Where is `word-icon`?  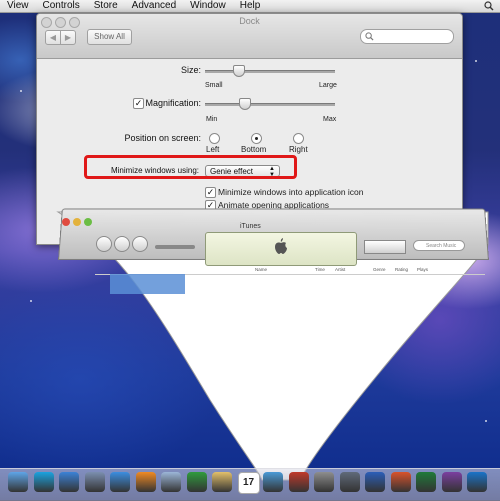 word-icon is located at coordinates (375, 482).